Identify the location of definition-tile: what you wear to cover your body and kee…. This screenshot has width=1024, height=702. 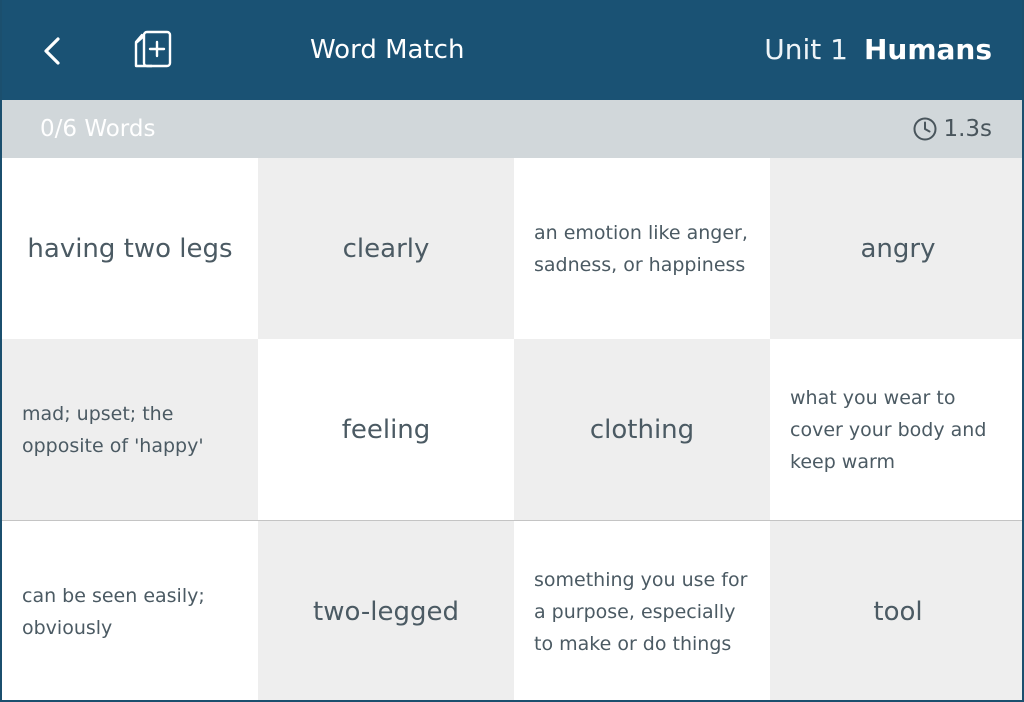
(896, 429).